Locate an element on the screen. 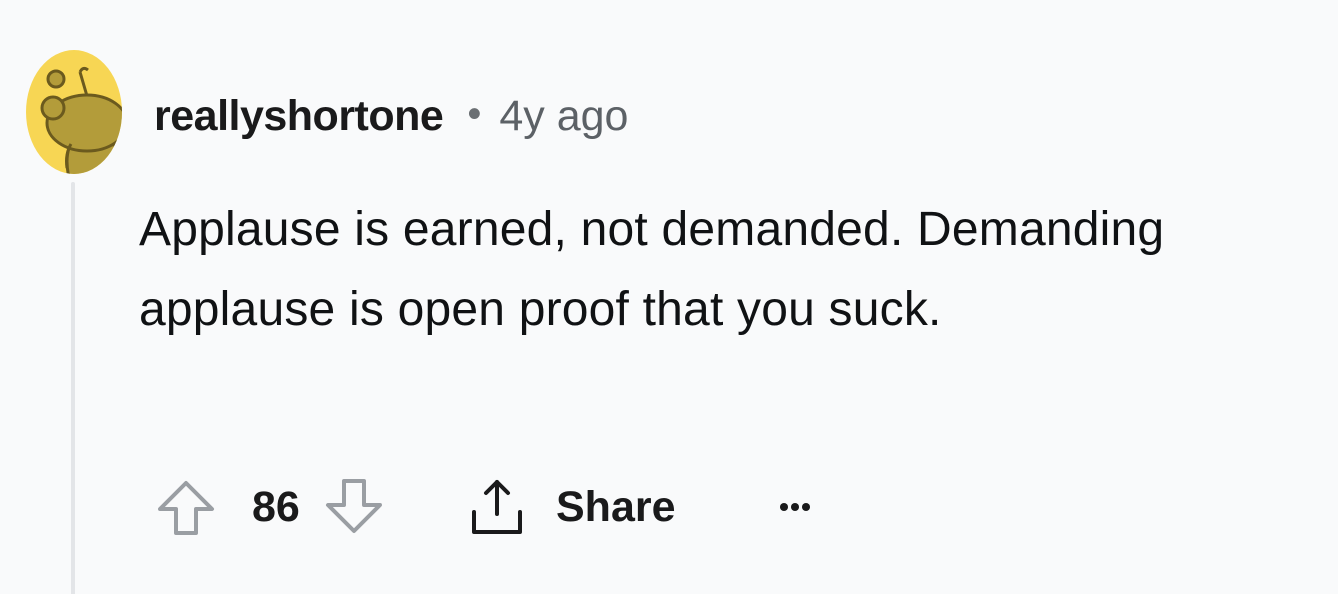 The height and width of the screenshot is (594, 1338). snoo-avatar-icon is located at coordinates (74, 112).